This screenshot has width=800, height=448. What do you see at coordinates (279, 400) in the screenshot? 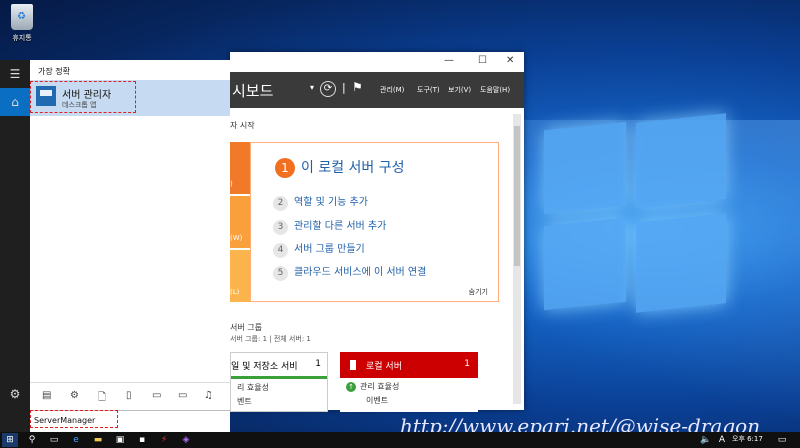
I see `tile-file-row: 벤트` at bounding box center [279, 400].